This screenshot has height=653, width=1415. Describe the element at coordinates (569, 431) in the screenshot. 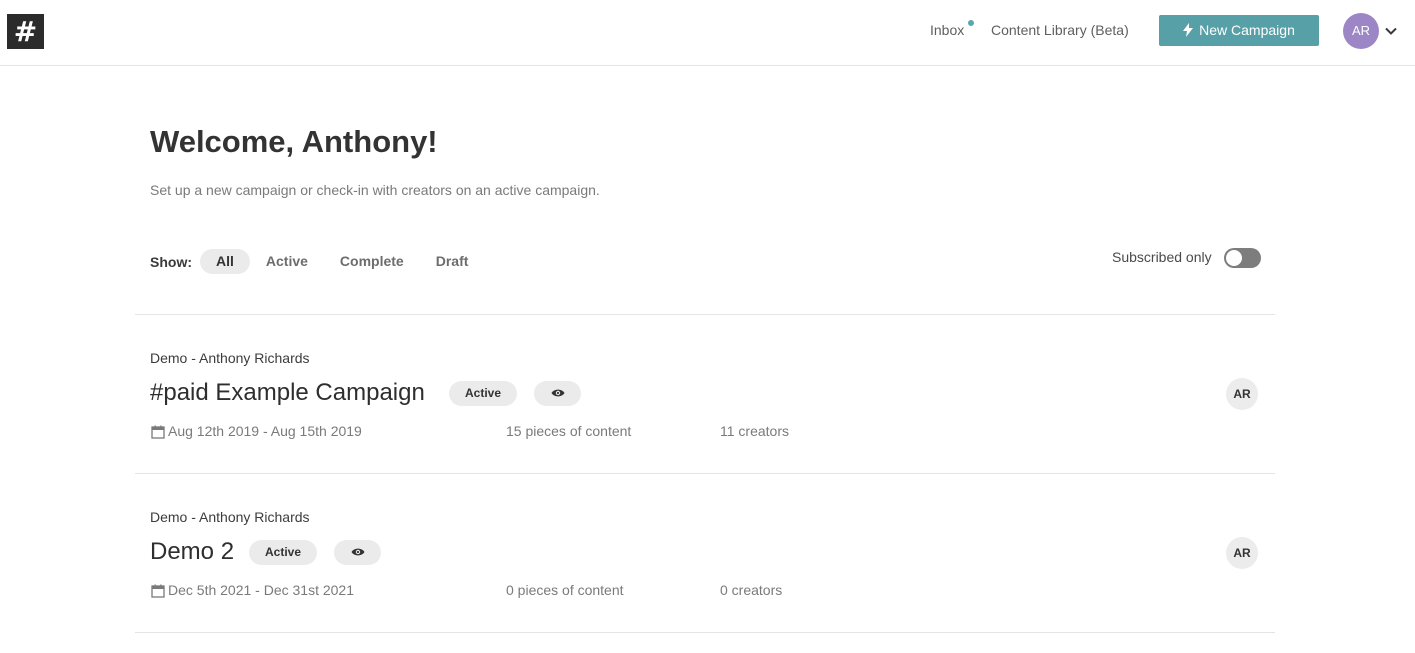

I see `campaign-content-count: 15 pieces of content` at that location.